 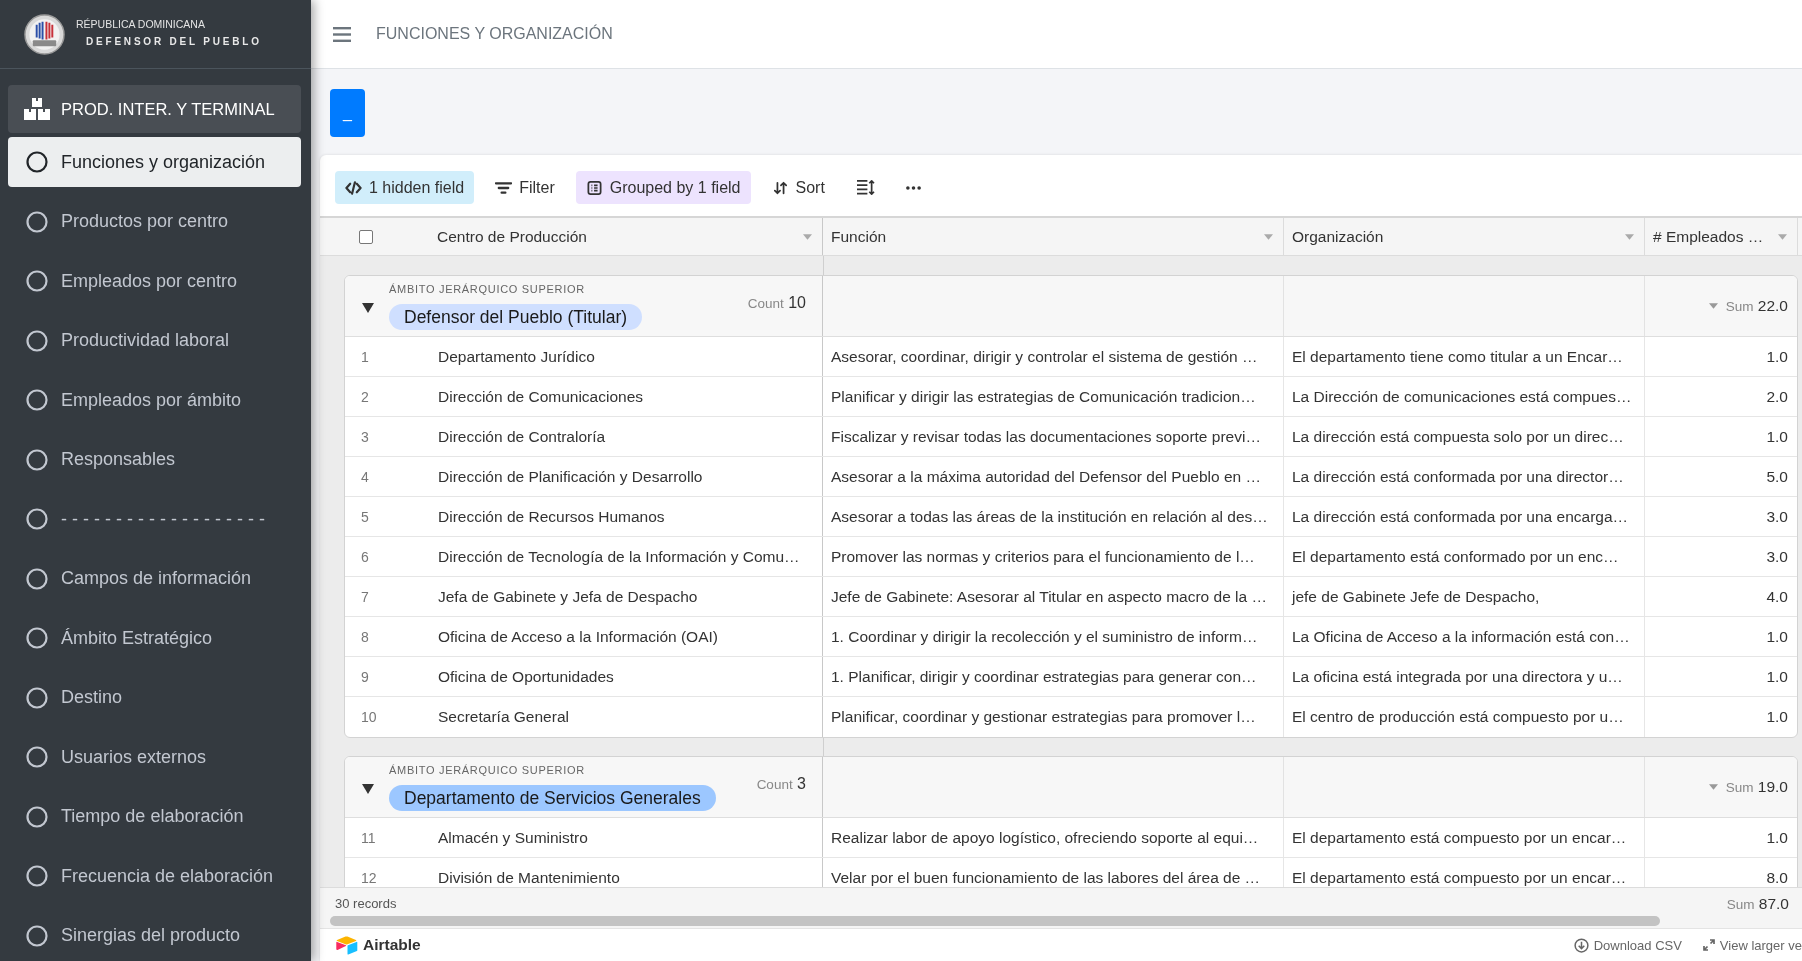 I want to click on nav-item: Productividad laboral, so click(x=154, y=340).